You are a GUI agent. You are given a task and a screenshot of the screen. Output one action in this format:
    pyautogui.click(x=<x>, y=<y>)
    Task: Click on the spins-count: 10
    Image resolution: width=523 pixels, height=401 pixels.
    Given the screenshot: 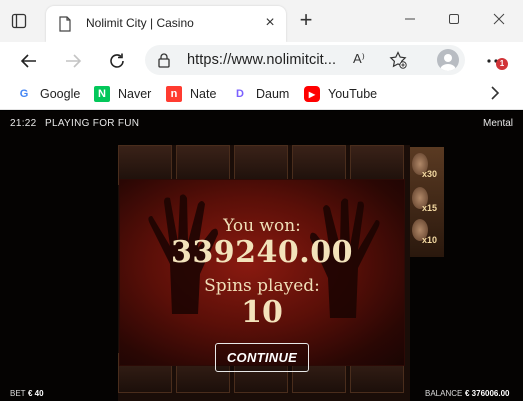 What is the action you would take?
    pyautogui.click(x=262, y=312)
    